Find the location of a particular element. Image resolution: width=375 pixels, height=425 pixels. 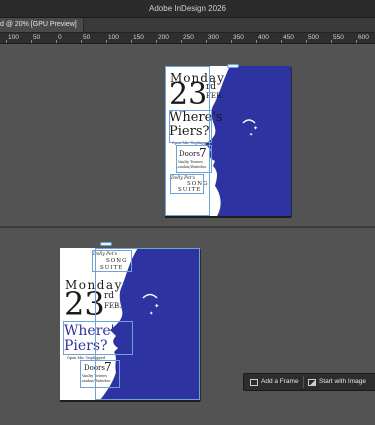

frame-icon is located at coordinates (254, 382).